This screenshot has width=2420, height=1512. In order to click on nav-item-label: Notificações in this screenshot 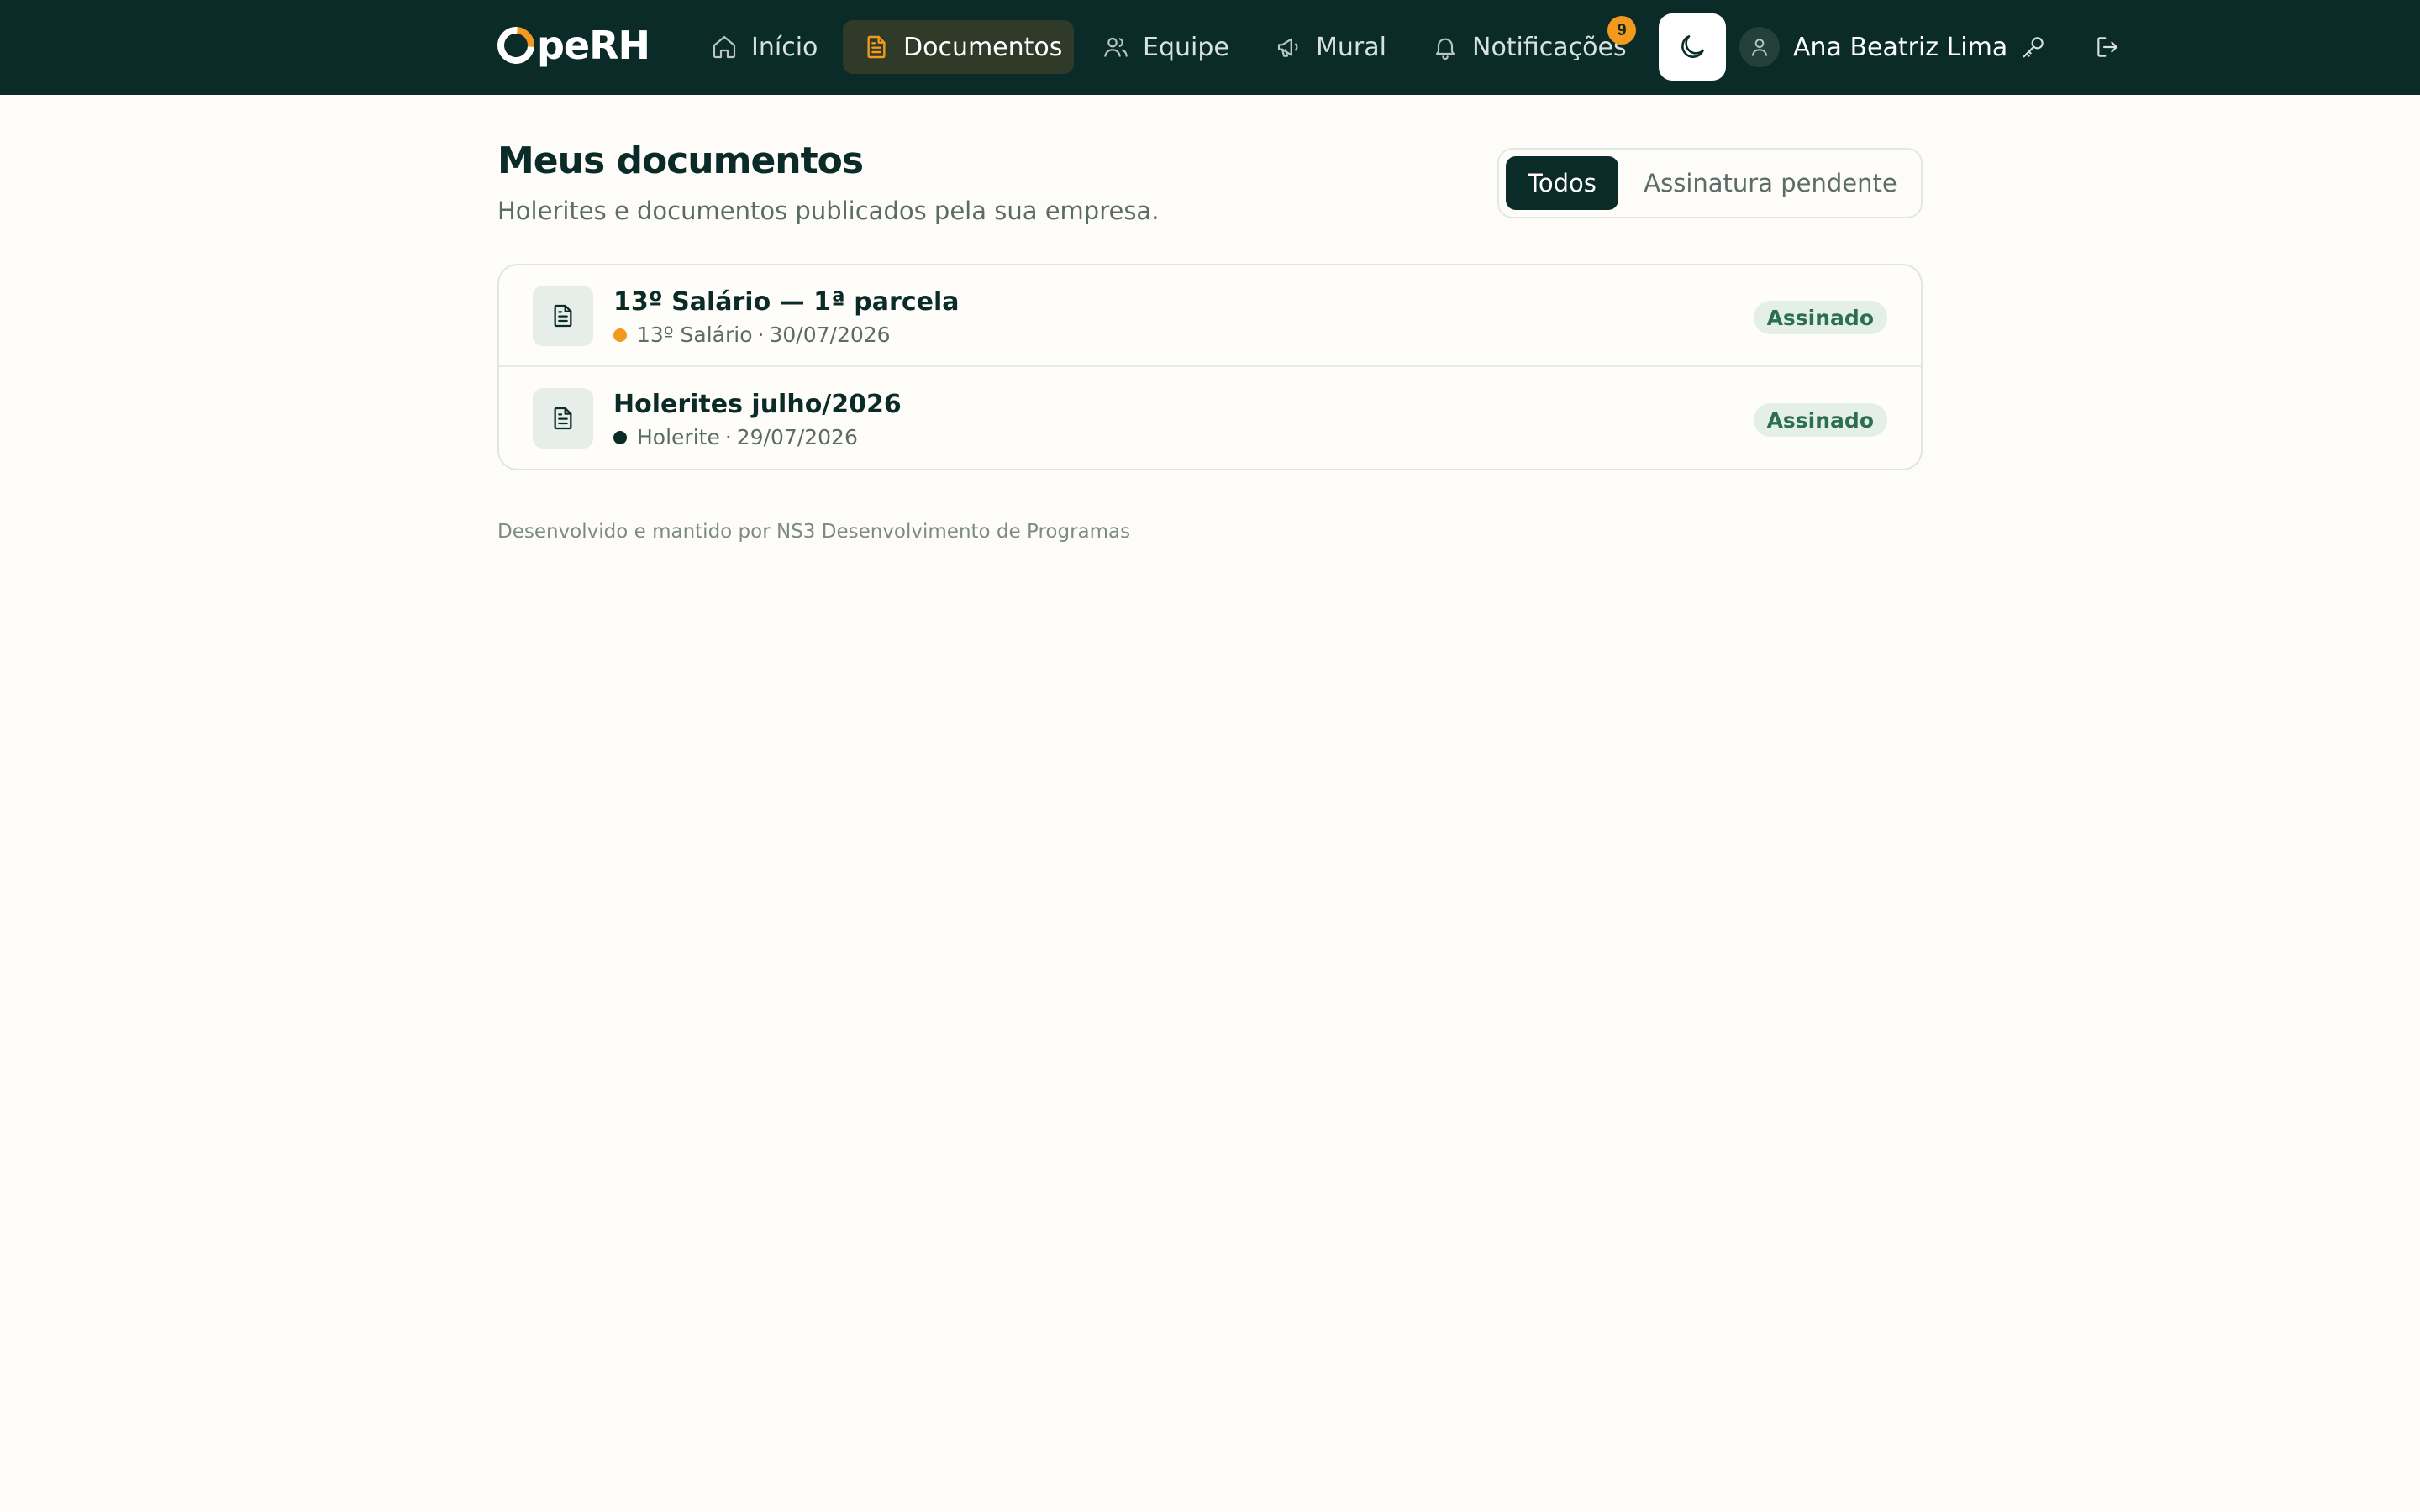, I will do `click(1549, 47)`.